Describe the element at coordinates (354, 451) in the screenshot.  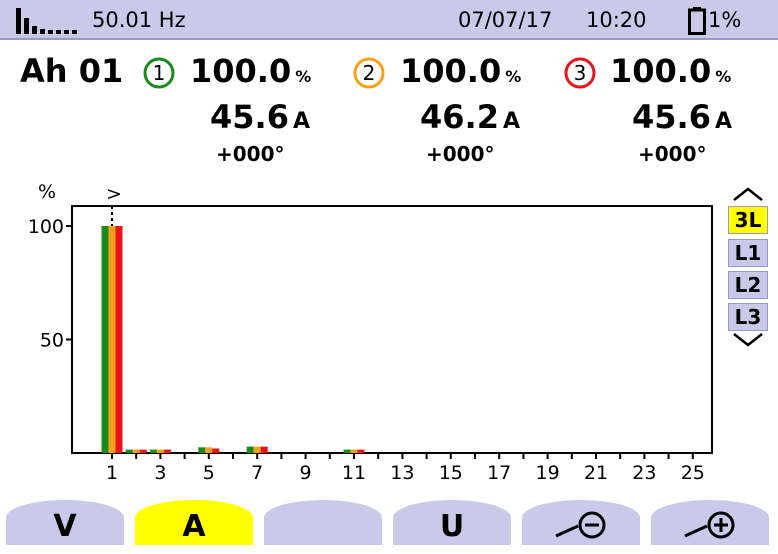
I see `bar-h11-s2` at that location.